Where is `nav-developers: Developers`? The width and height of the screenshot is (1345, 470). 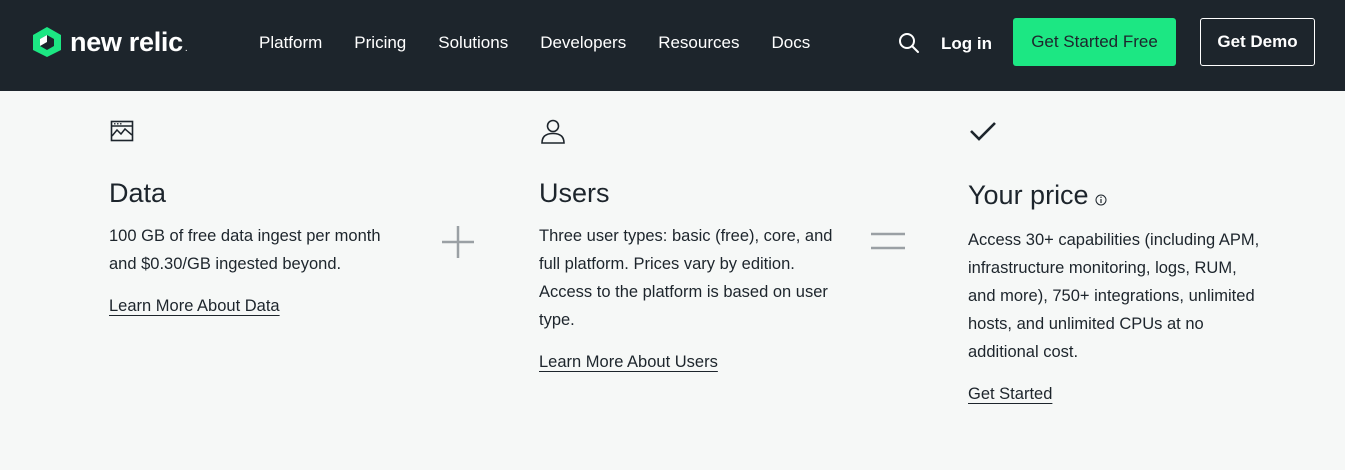
nav-developers: Developers is located at coordinates (583, 43).